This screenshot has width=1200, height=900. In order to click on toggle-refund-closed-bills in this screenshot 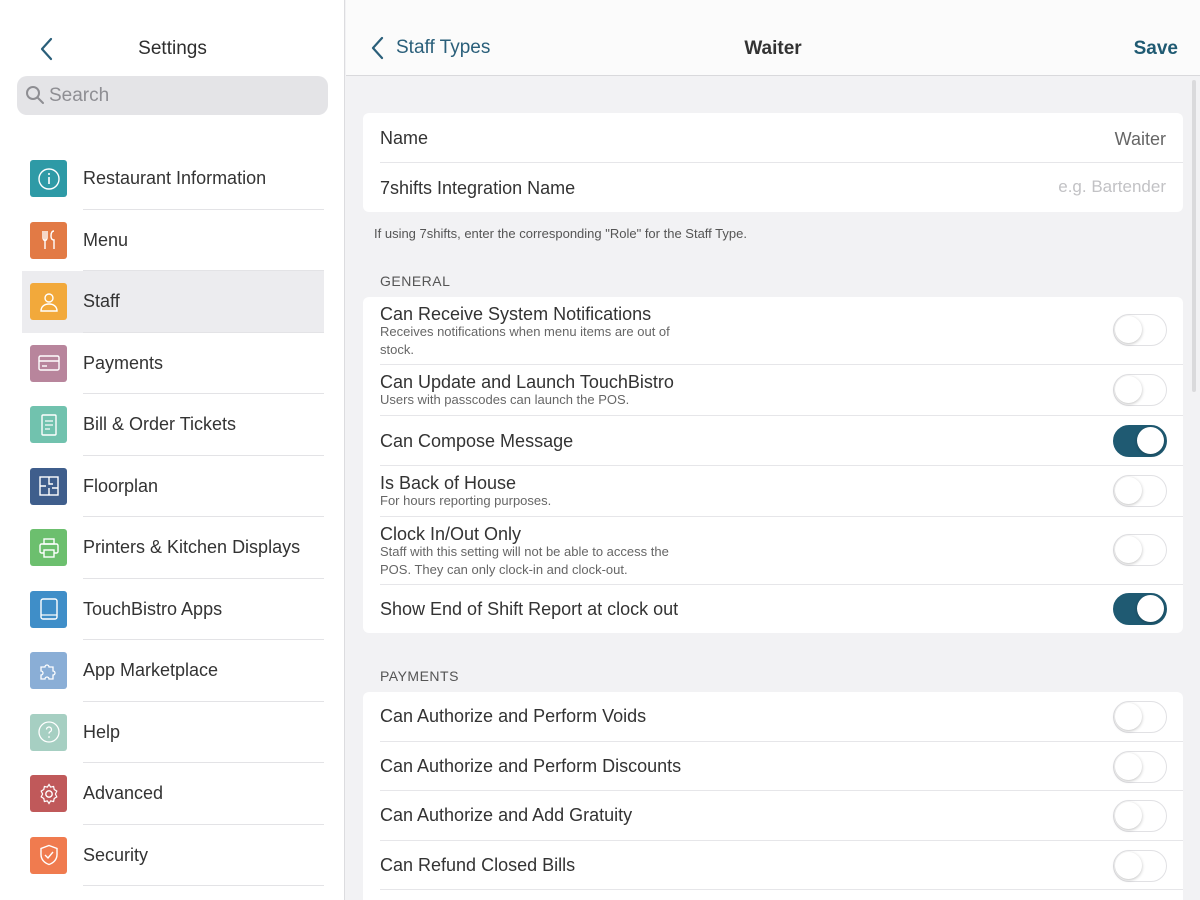, I will do `click(1140, 866)`.